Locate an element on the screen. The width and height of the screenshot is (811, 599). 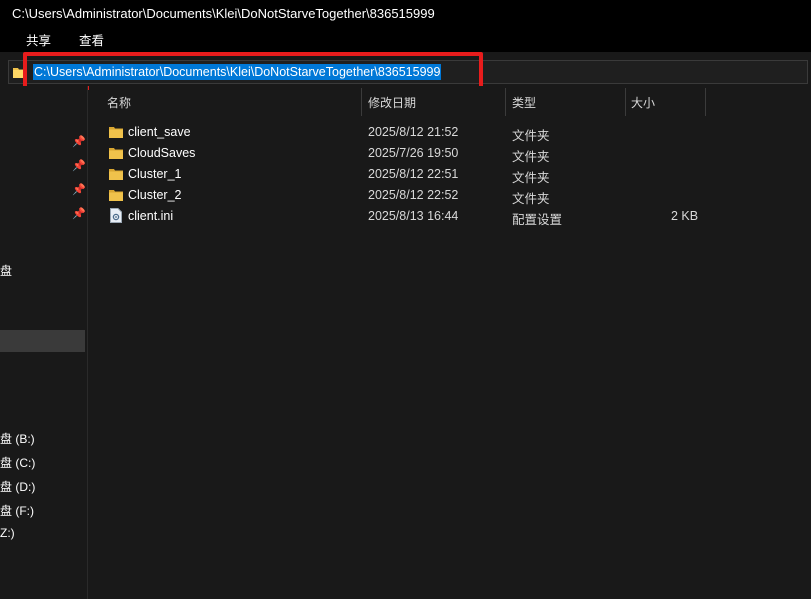
file-row: Cluster_1 2025/8/12 22:51 文件夹 is located at coordinates (455, 174).